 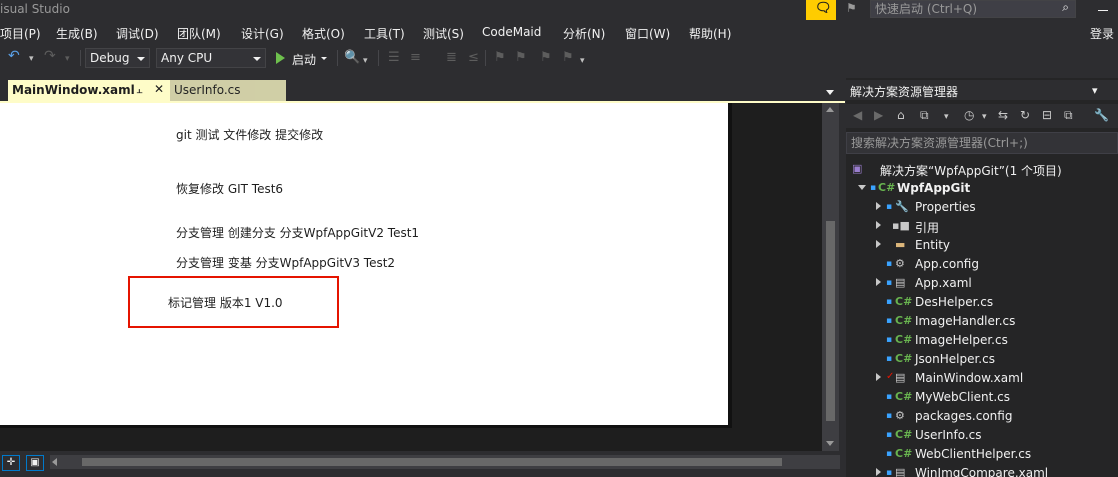 What do you see at coordinates (384, 33) in the screenshot?
I see `menu-tools: 工具(T)` at bounding box center [384, 33].